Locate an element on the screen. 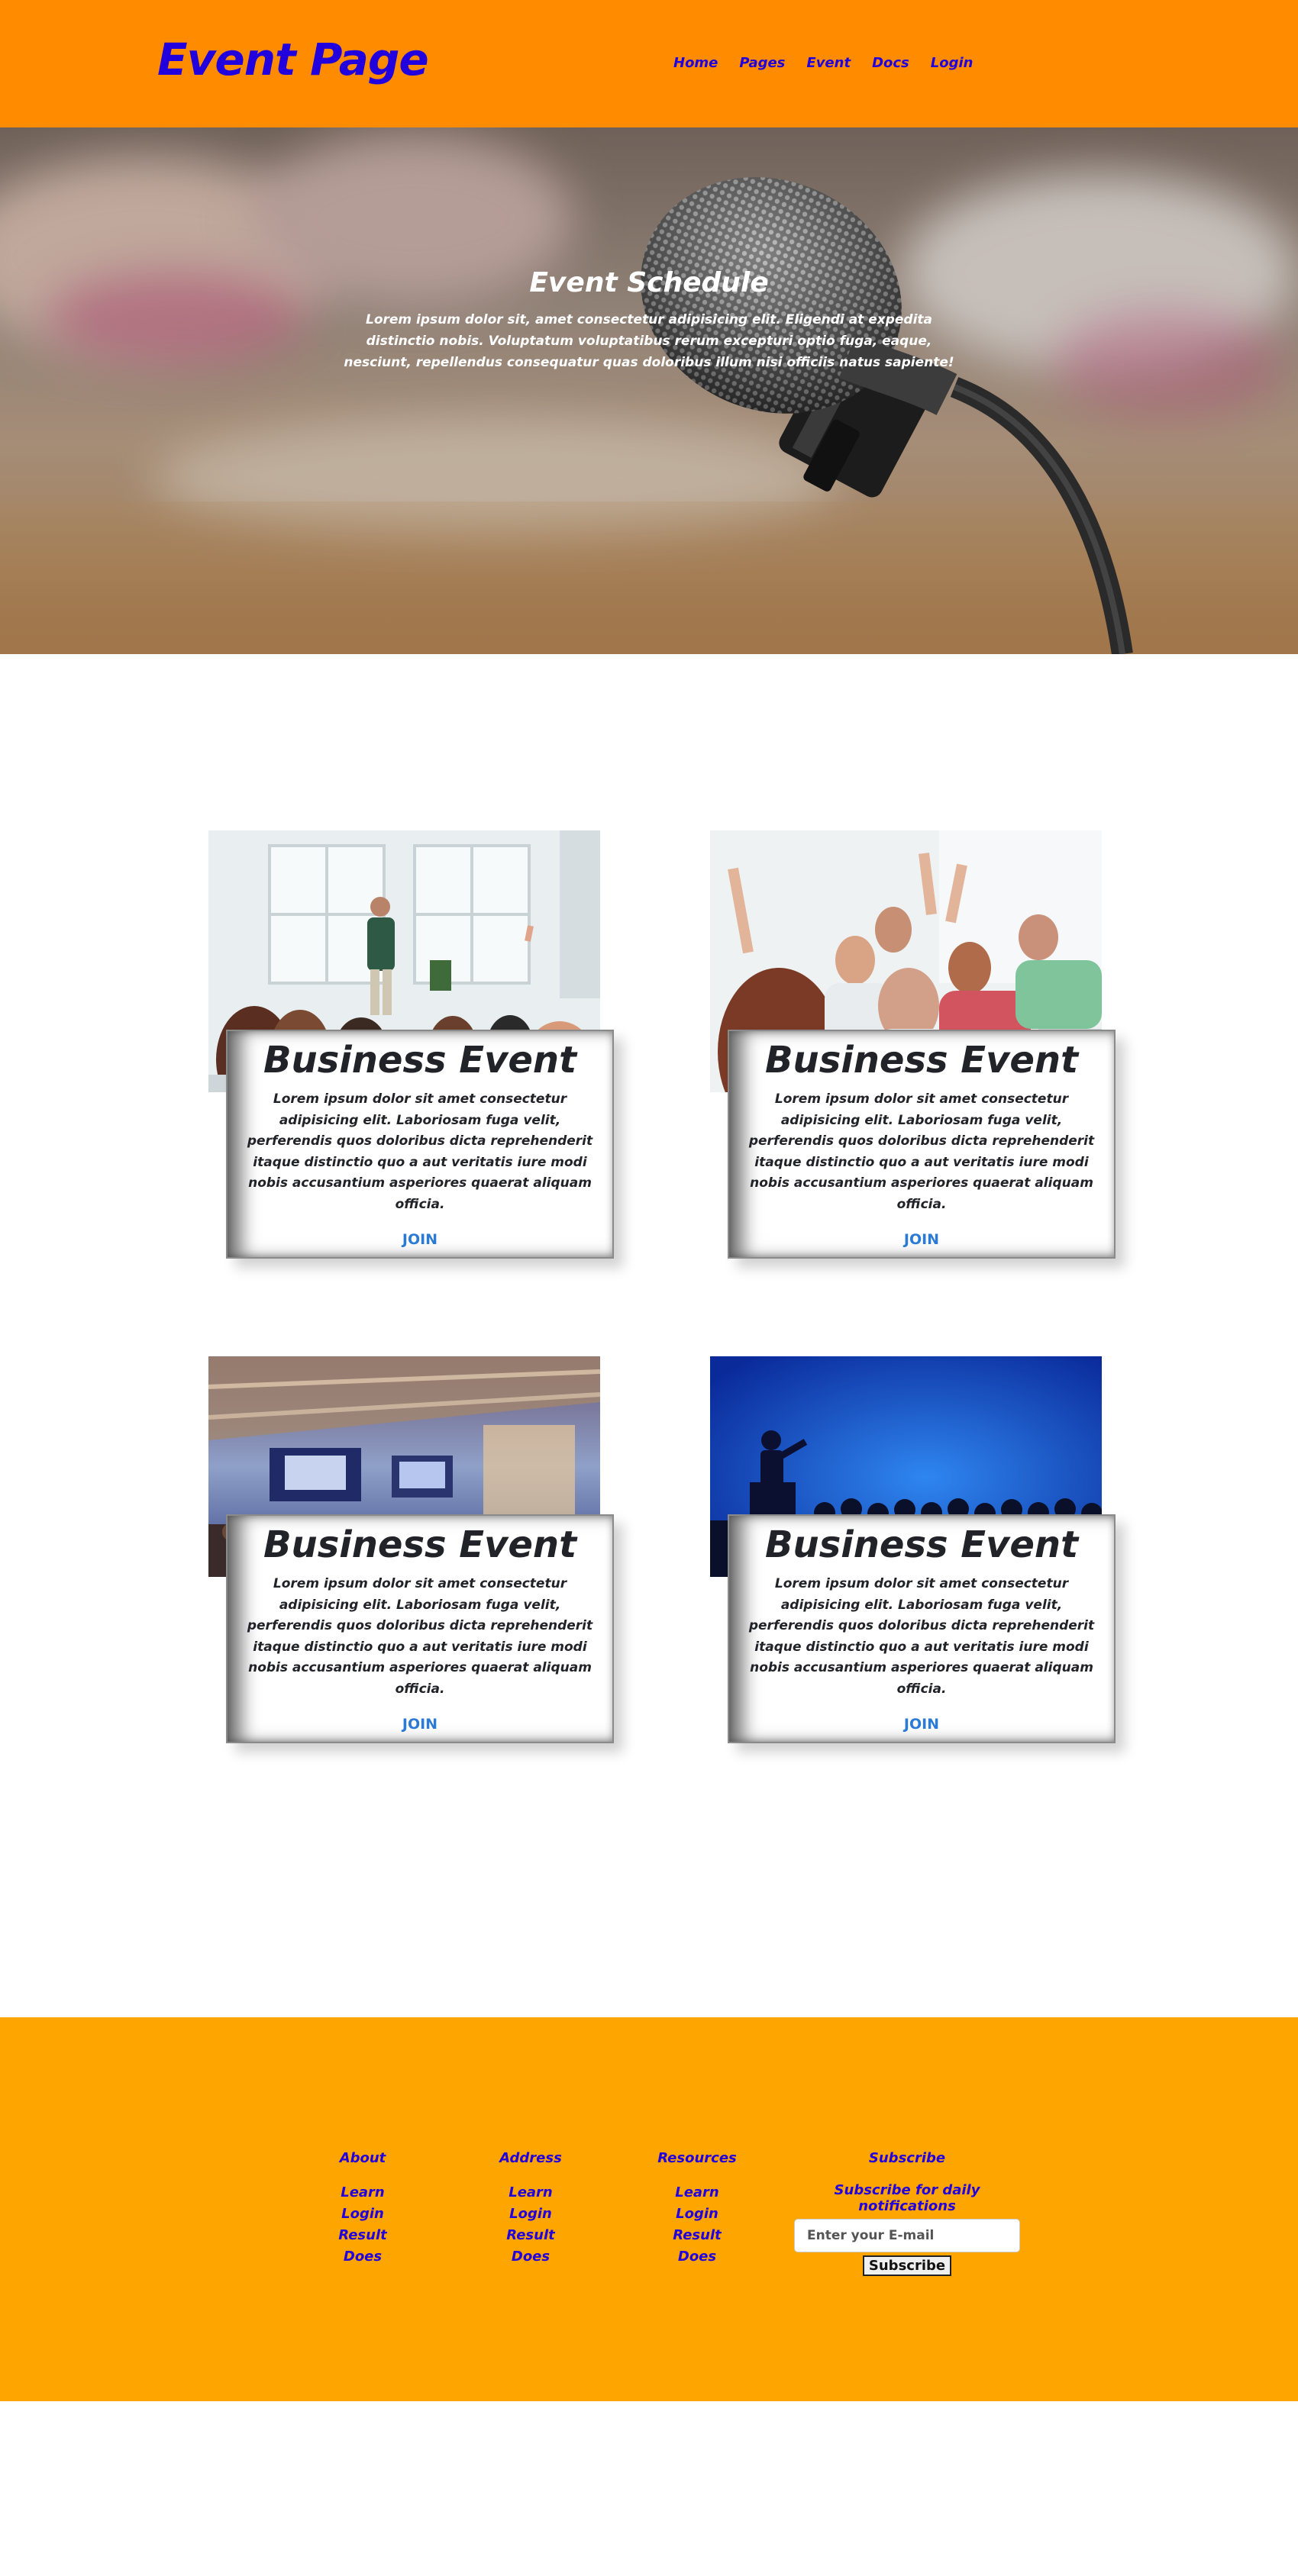 This screenshot has height=2576, width=1298. site-footer is located at coordinates (649, 2209).